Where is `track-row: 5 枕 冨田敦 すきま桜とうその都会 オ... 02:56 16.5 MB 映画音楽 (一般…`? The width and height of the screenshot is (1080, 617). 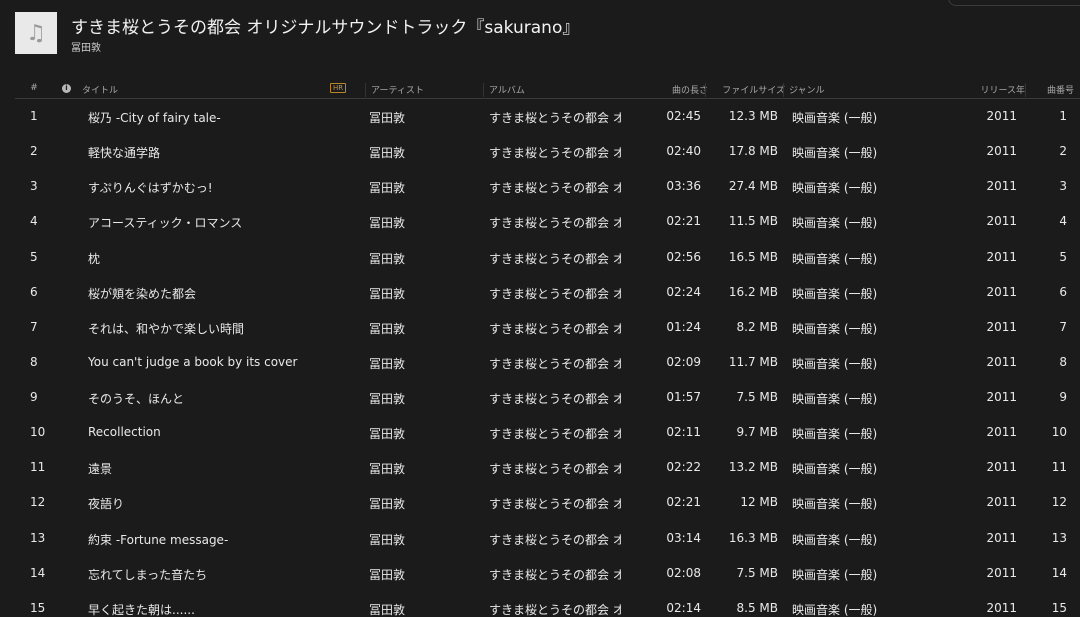 track-row: 5 枕 冨田敦 すきま桜とうその都会 オ... 02:56 16.5 MB 映画音楽 (一般… is located at coordinates (547, 256).